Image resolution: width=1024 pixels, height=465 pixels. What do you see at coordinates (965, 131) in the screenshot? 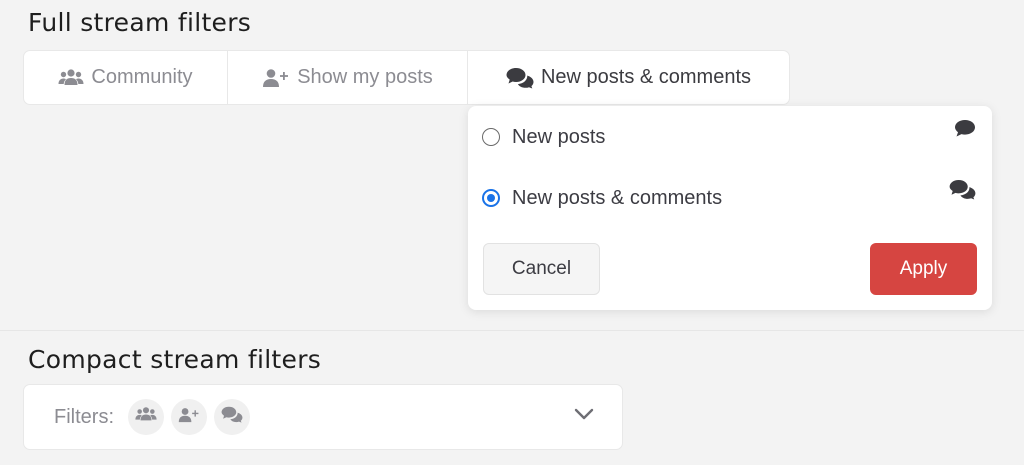
I see `comment-icon` at bounding box center [965, 131].